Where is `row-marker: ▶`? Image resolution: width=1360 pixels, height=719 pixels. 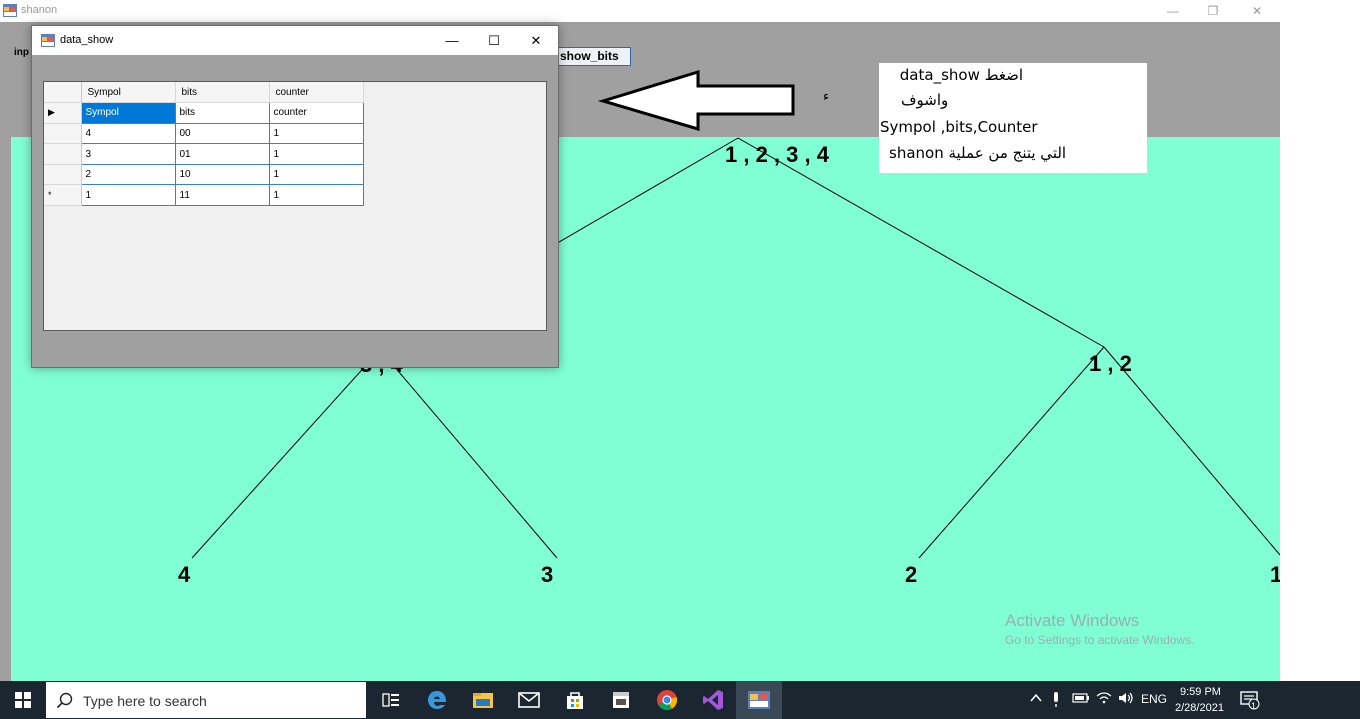
row-marker: ▶ is located at coordinates (63, 113).